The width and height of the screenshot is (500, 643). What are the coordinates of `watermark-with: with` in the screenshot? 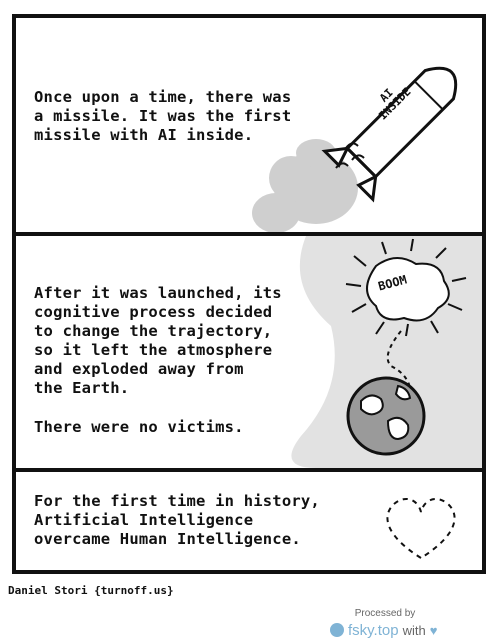 It's located at (414, 630).